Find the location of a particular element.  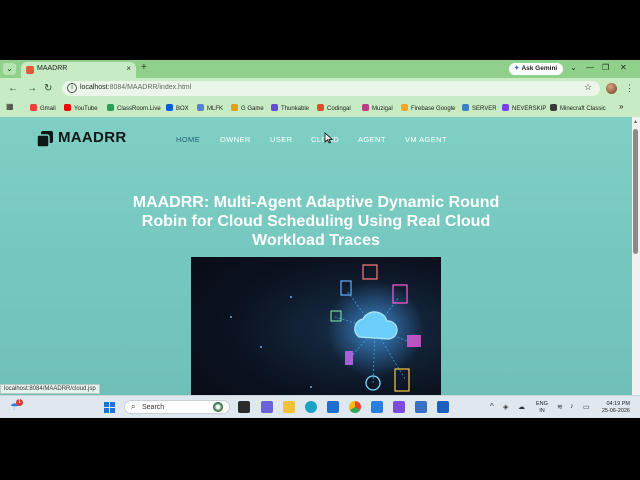

bookmark-item: ClassRoom.Live is located at coordinates (134, 108).